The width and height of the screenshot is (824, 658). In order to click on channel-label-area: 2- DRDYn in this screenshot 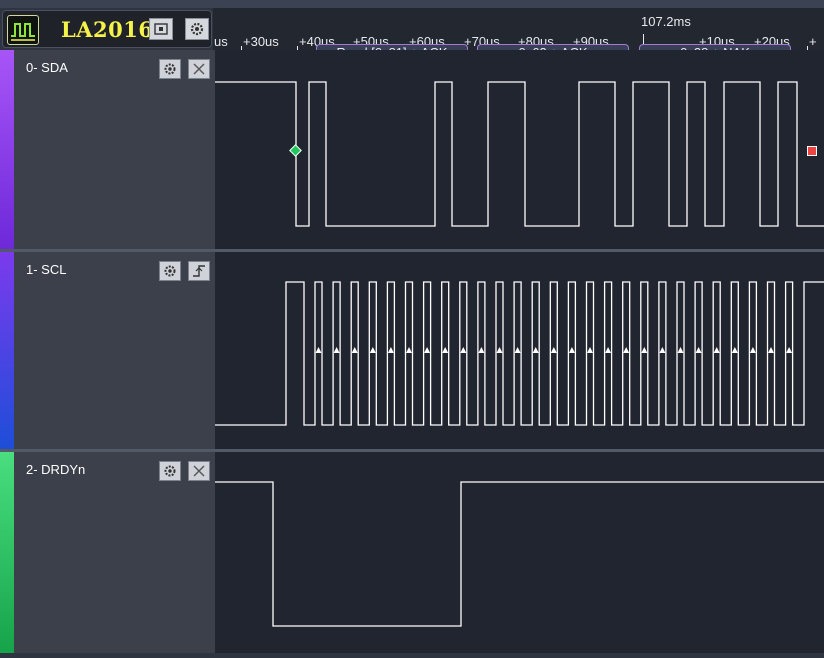, I will do `click(114, 552)`.